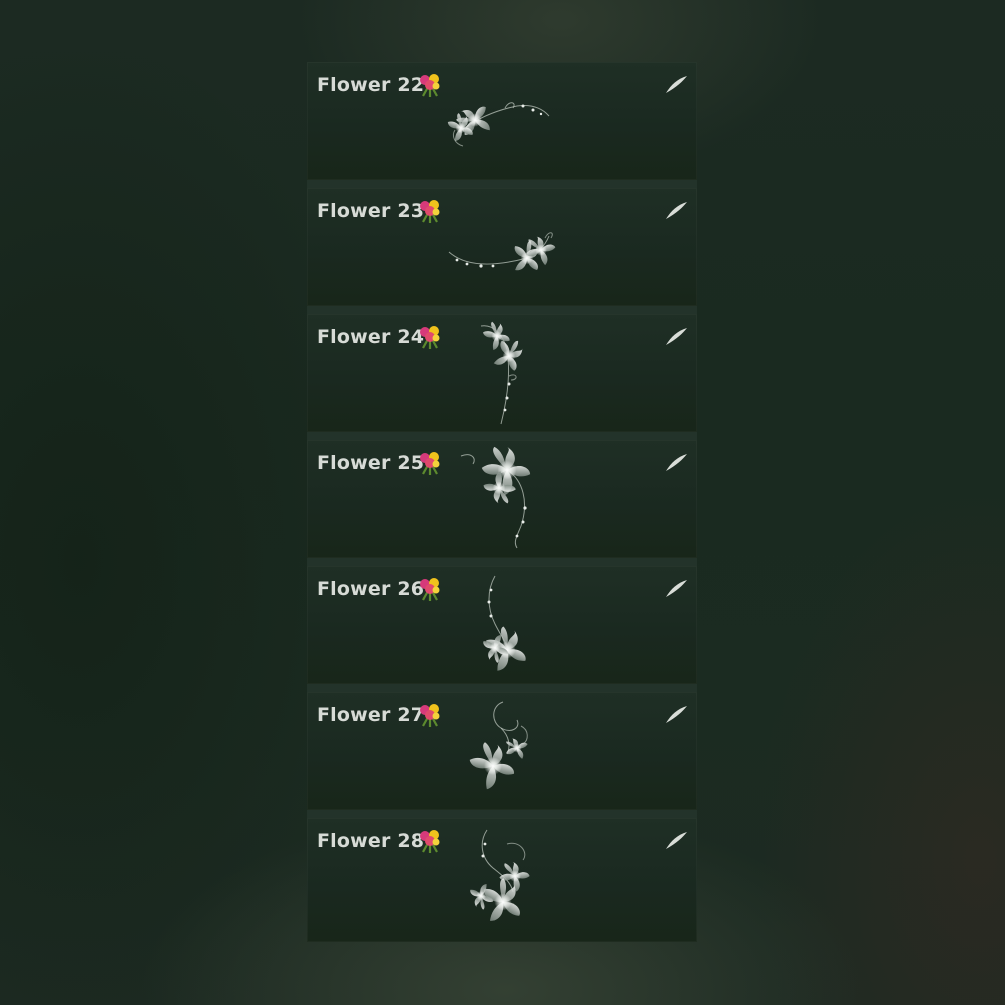  I want to click on brush-item-flower-23: Flower 23, so click(502, 251).